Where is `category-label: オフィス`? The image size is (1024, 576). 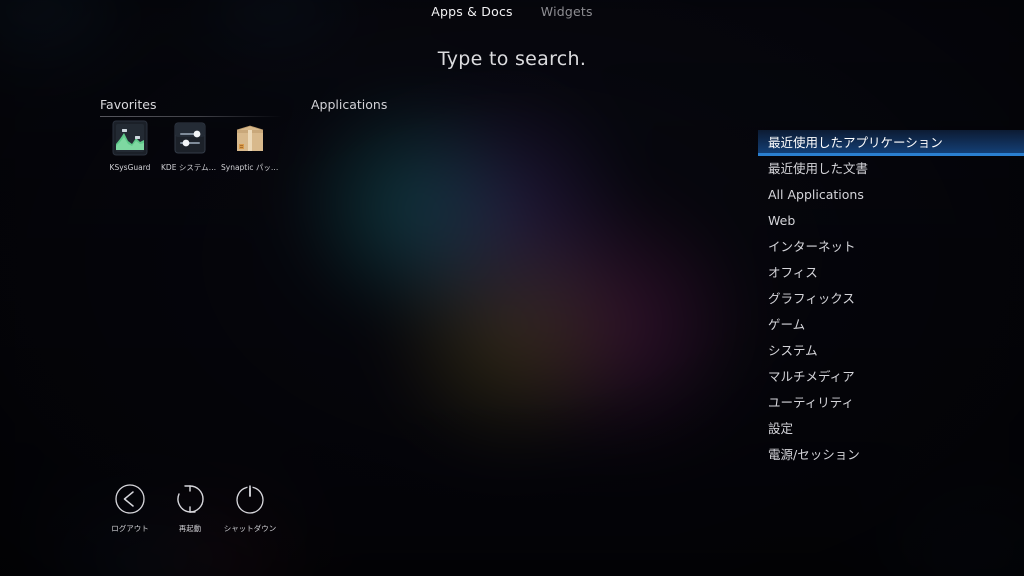
category-label: オフィス is located at coordinates (793, 272).